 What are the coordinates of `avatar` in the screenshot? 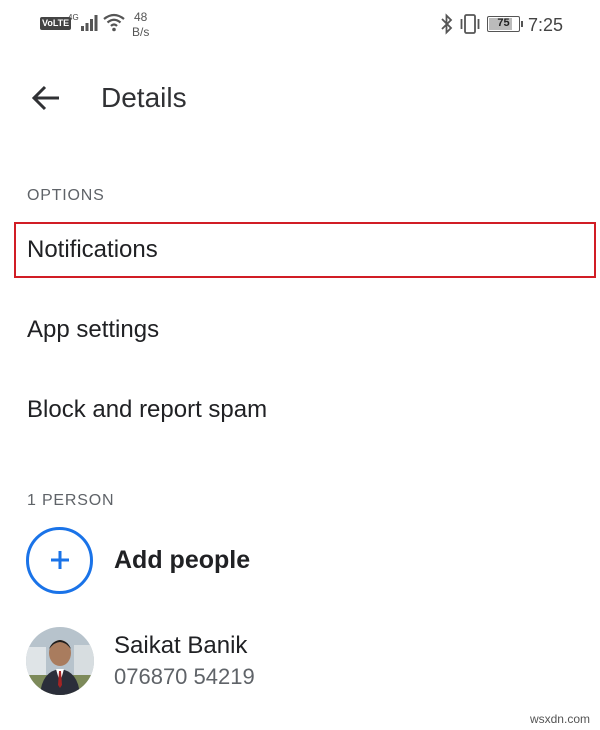 It's located at (60, 661).